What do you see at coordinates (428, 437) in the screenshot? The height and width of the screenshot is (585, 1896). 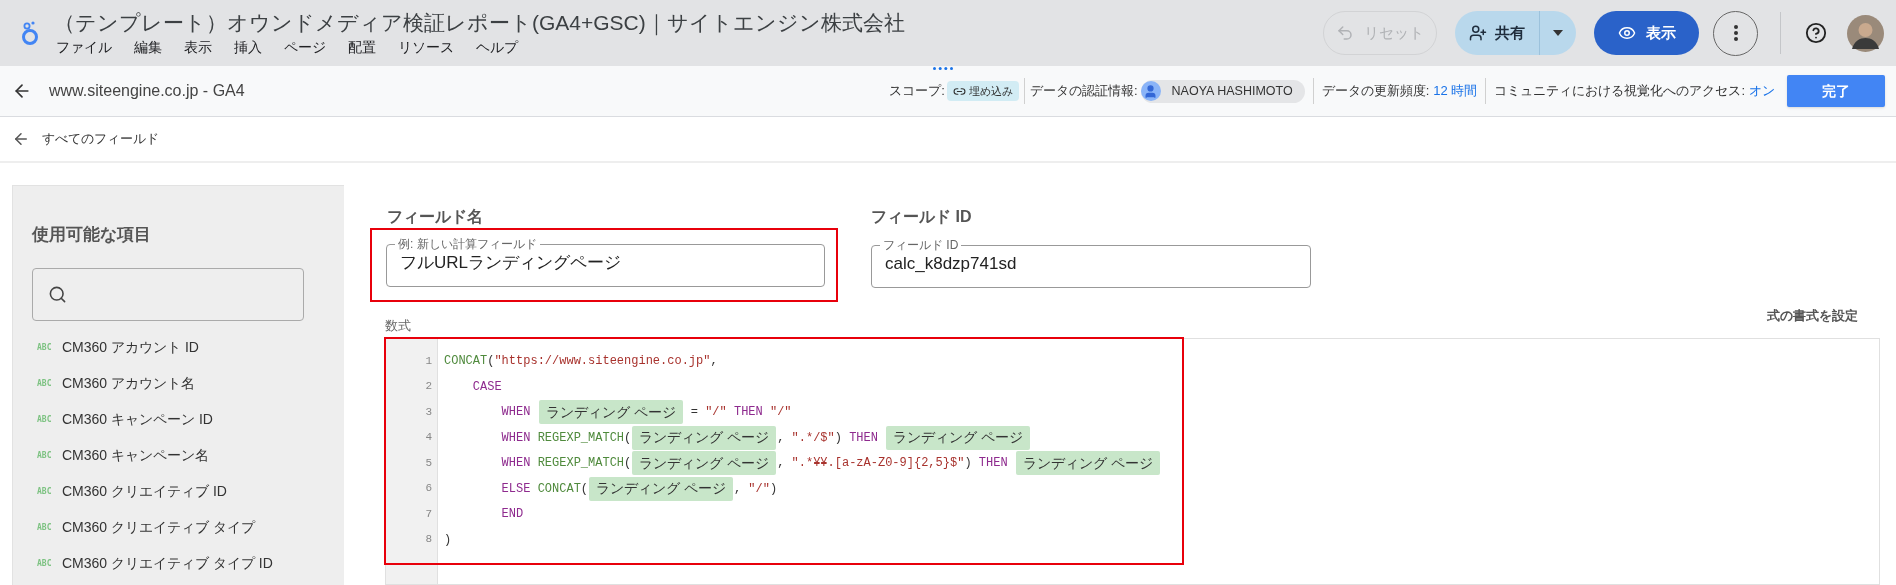 I see `line-number: 4` at bounding box center [428, 437].